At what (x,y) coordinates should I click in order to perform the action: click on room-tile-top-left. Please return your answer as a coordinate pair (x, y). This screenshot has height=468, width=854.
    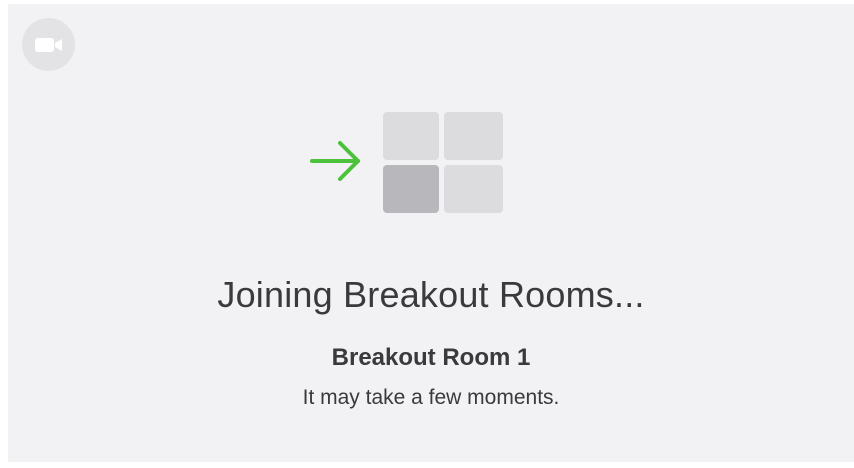
    Looking at the image, I should click on (411, 136).